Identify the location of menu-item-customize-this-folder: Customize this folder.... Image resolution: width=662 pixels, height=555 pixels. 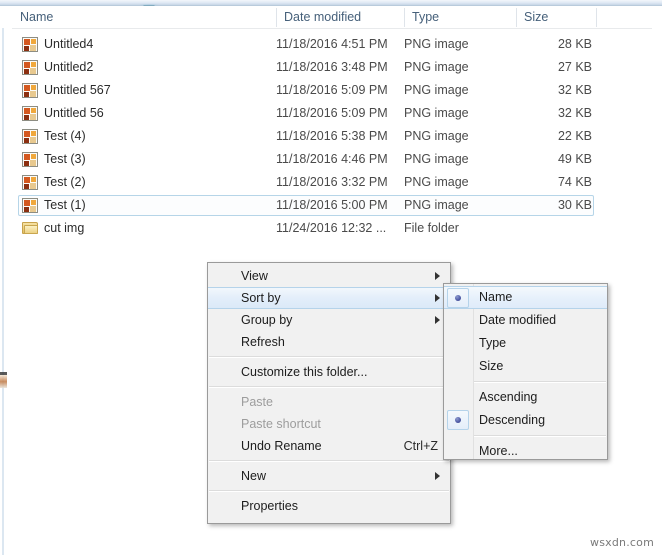
(329, 372).